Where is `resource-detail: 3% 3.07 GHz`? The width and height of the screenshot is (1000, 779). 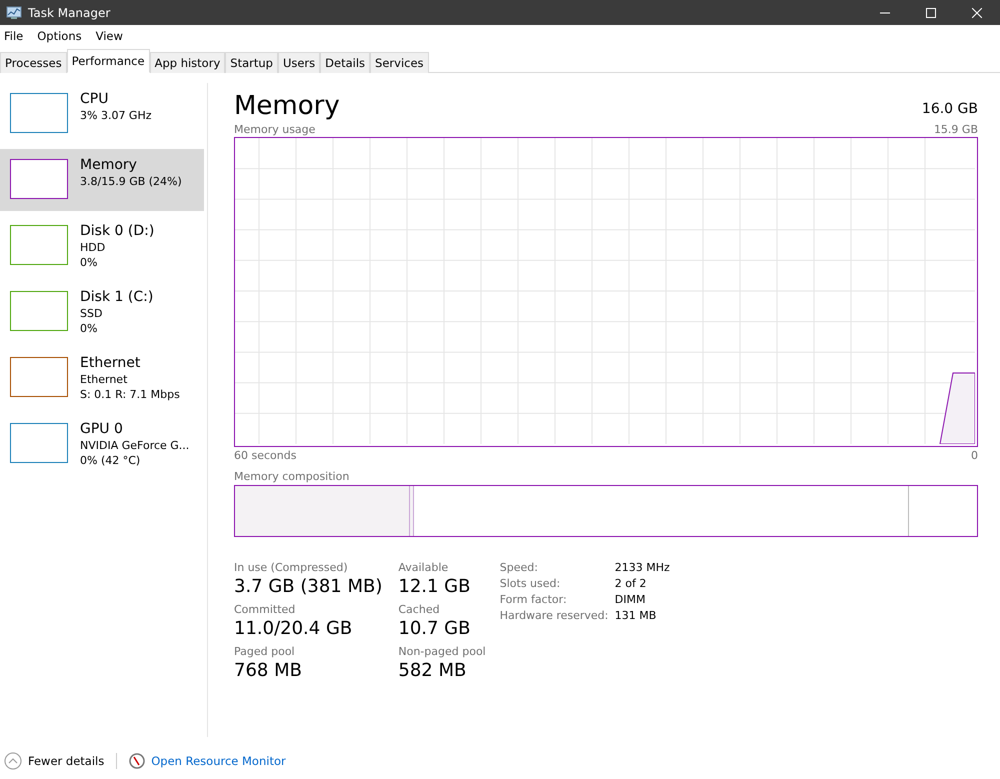
resource-detail: 3% 3.07 GHz is located at coordinates (116, 115).